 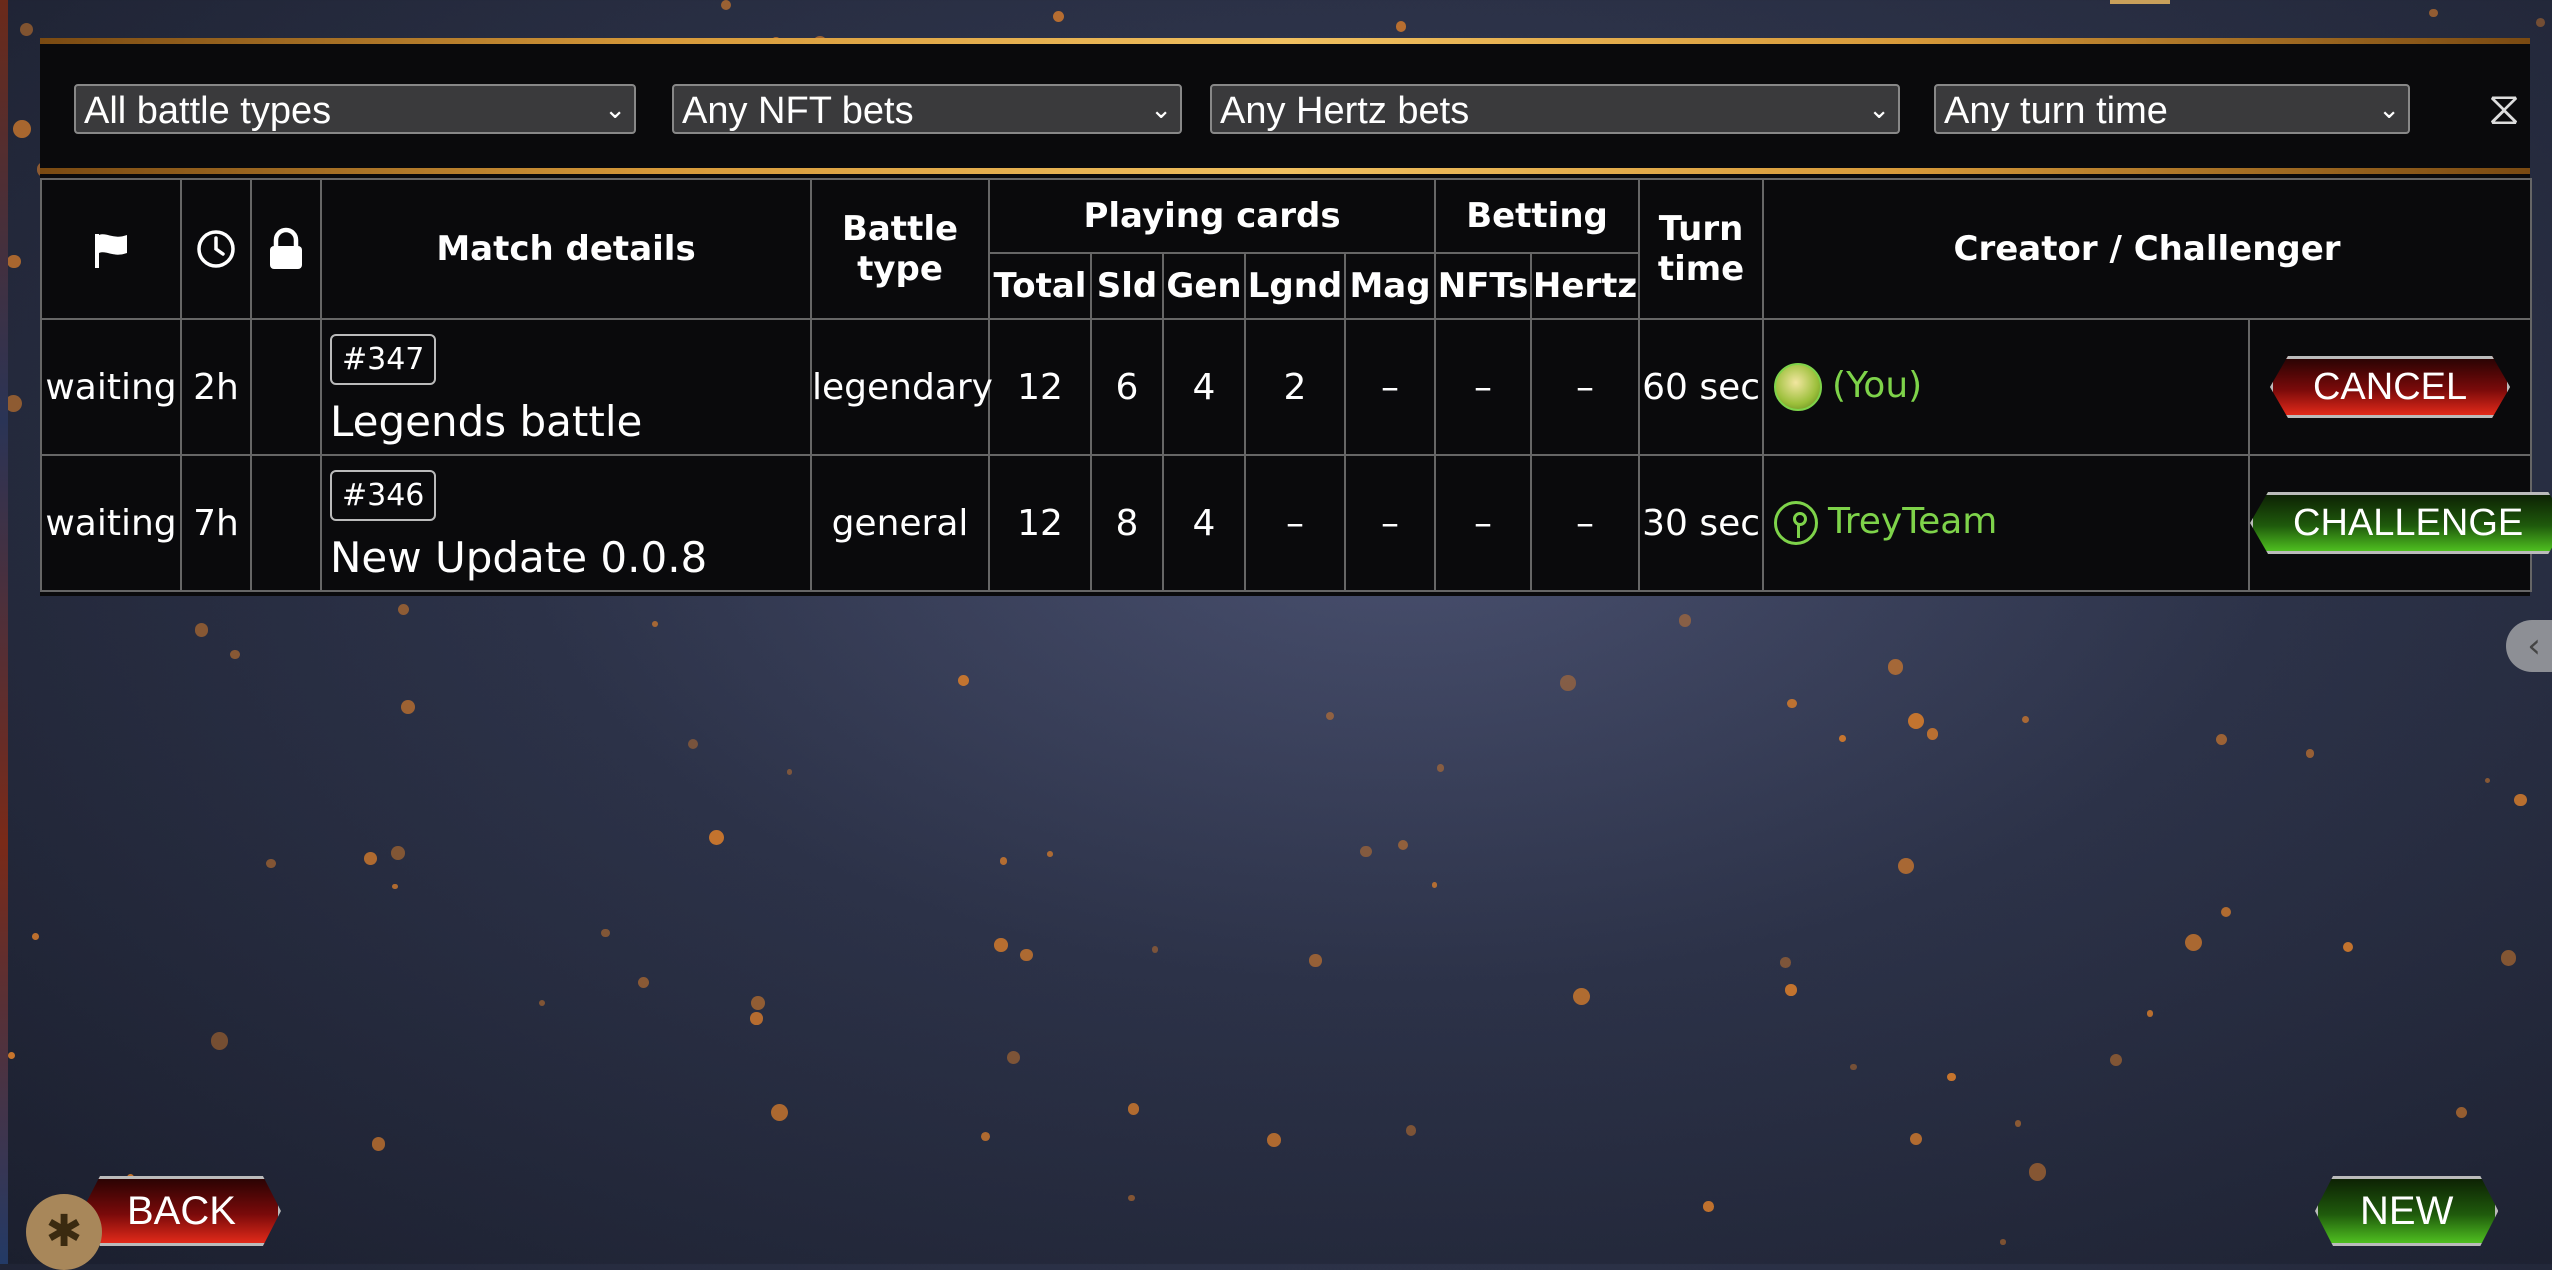 What do you see at coordinates (1212, 216) in the screenshot?
I see `playing-cards-header: Playing cards` at bounding box center [1212, 216].